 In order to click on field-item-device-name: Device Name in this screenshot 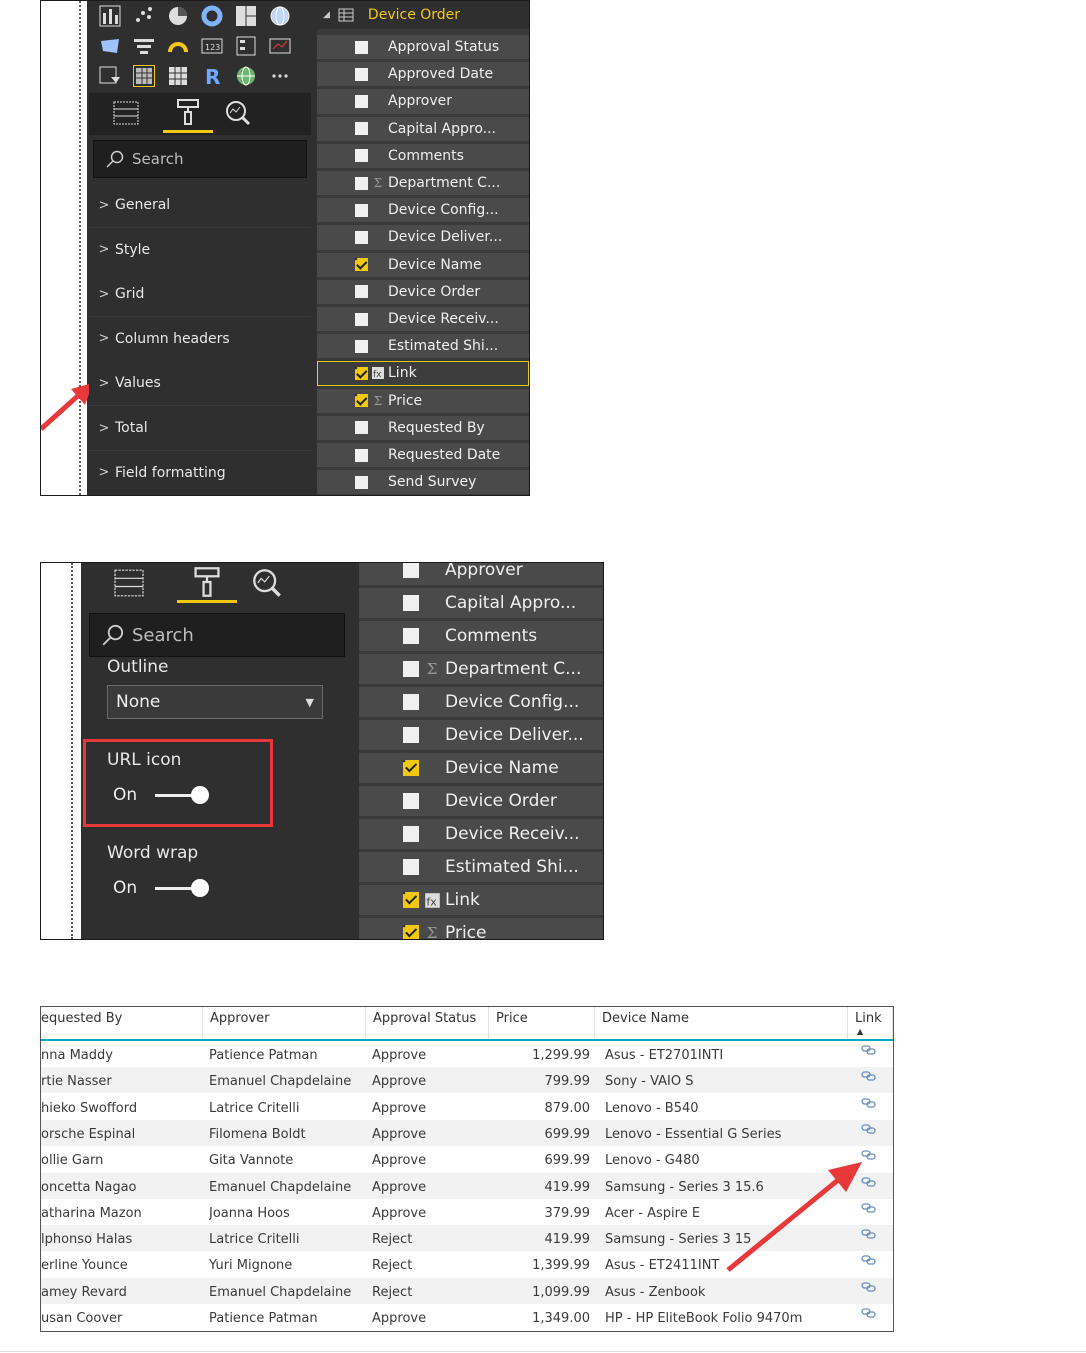, I will do `click(423, 264)`.